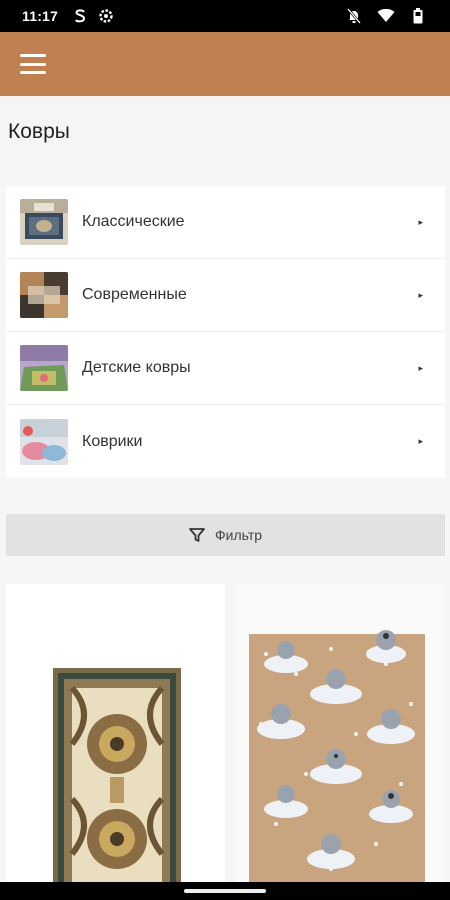  What do you see at coordinates (80, 16) in the screenshot?
I see `s-badge-icon` at bounding box center [80, 16].